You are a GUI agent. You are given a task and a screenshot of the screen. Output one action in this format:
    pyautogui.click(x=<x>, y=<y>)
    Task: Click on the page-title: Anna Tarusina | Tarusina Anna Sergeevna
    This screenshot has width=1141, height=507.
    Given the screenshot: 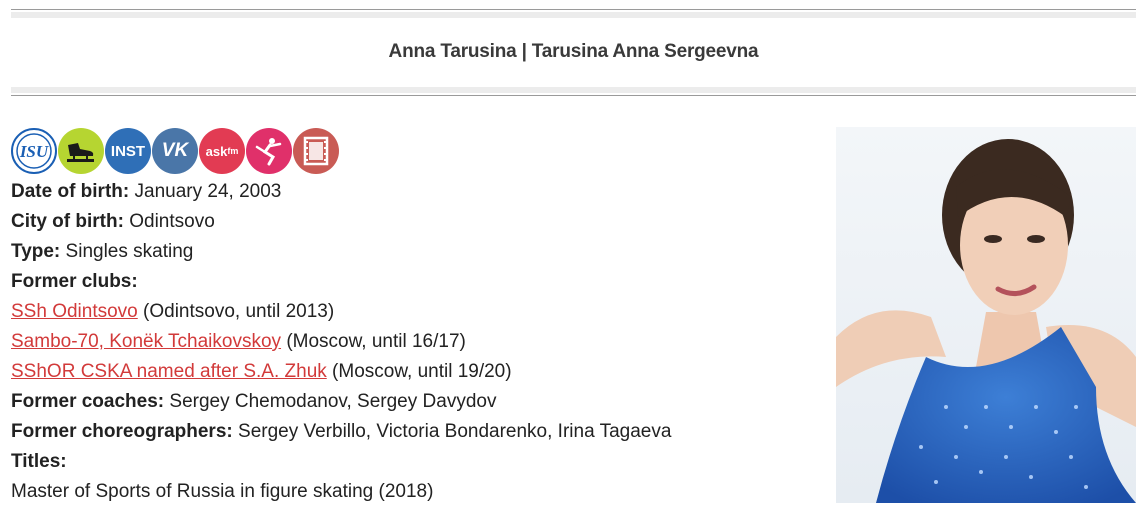 What is the action you would take?
    pyautogui.click(x=573, y=51)
    